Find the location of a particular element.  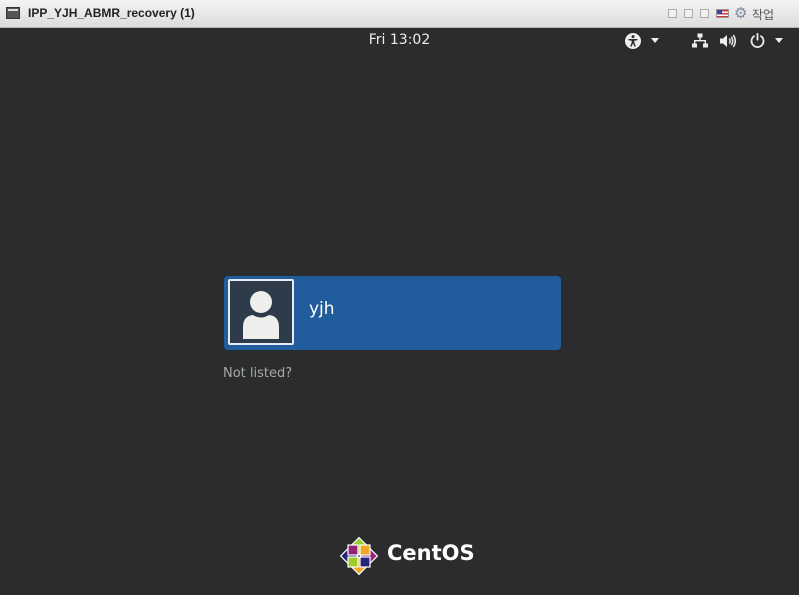

clock: Fri 13:02 is located at coordinates (399, 40).